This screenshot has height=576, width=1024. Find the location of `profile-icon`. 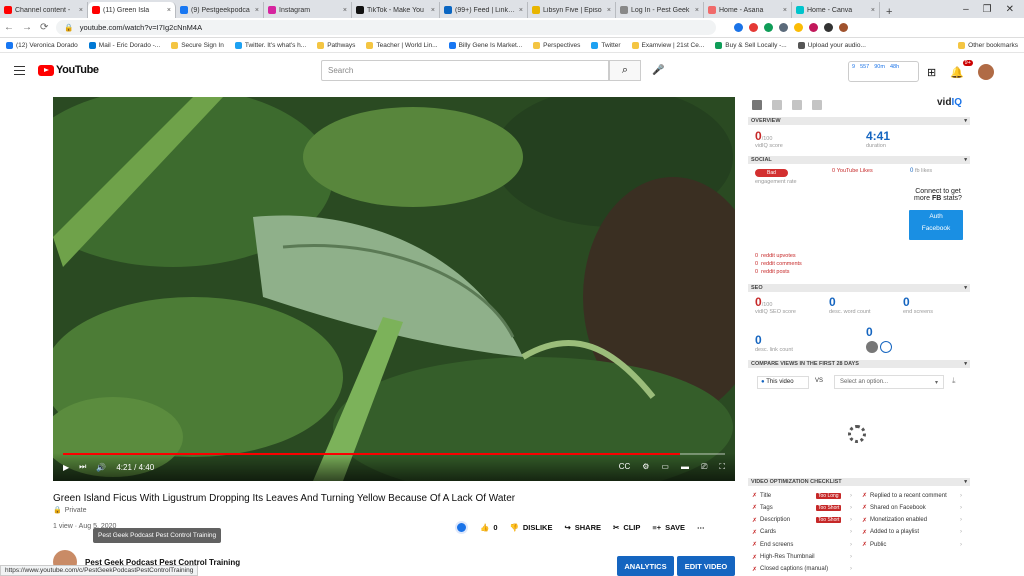

profile-icon is located at coordinates (844, 27).